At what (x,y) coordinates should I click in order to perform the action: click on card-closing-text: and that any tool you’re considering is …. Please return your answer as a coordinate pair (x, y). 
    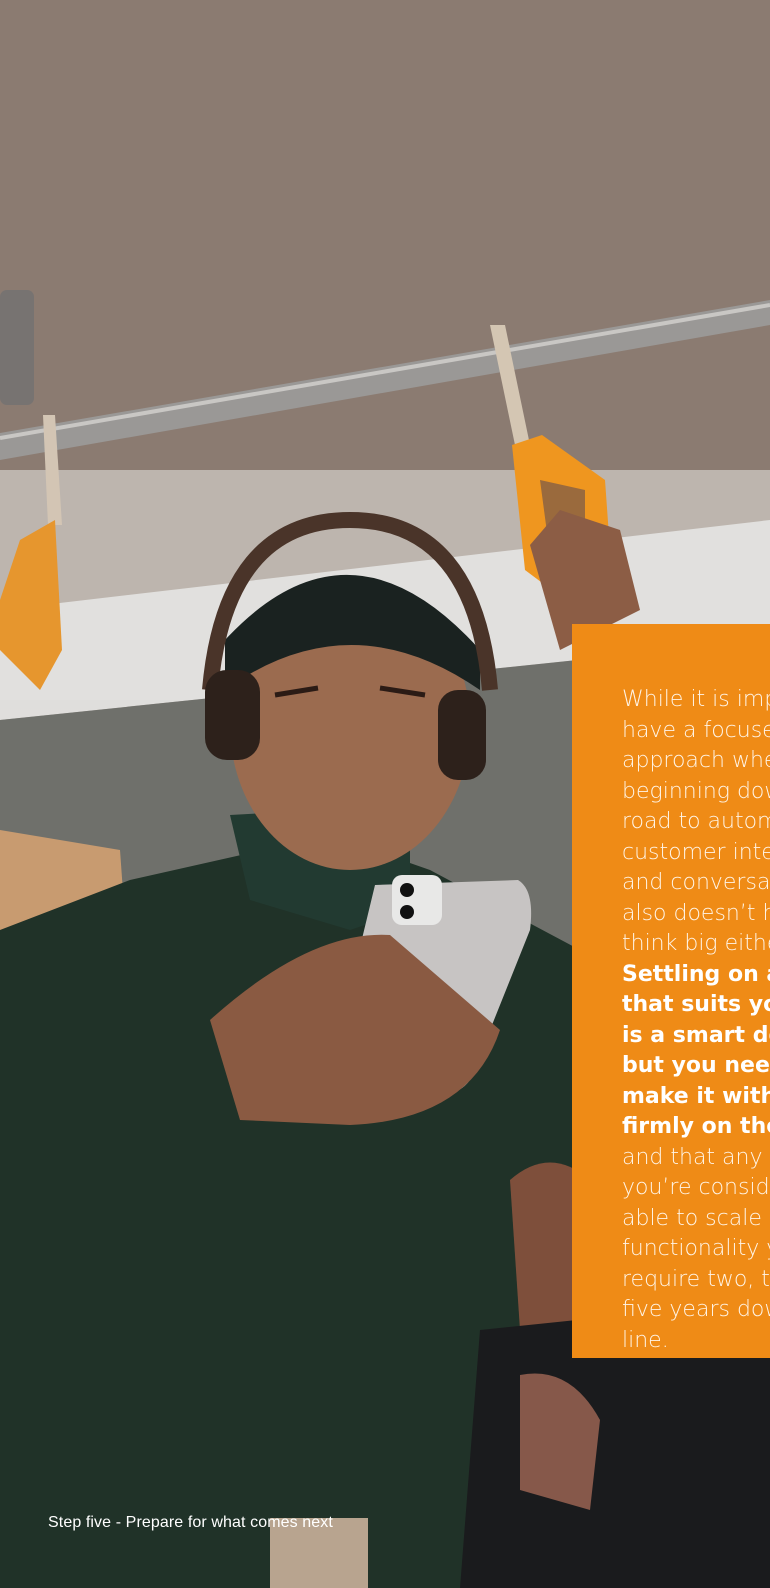
    Looking at the image, I should click on (696, 1248).